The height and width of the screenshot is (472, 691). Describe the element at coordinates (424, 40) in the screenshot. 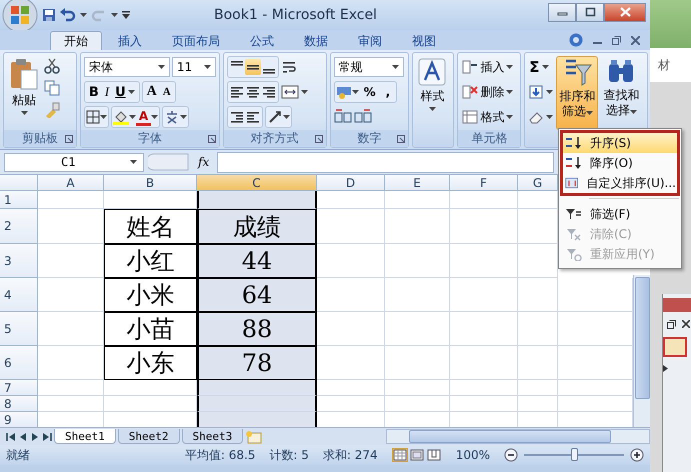

I see `ribbon-tab: 视图` at that location.